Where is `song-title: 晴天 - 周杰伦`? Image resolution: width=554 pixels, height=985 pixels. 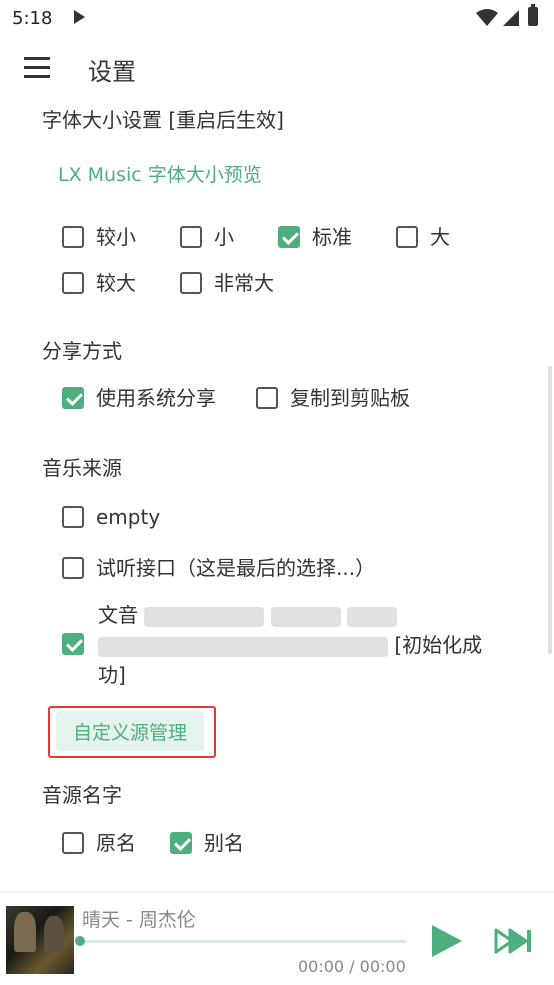
song-title: 晴天 - 周杰伦 is located at coordinates (139, 918).